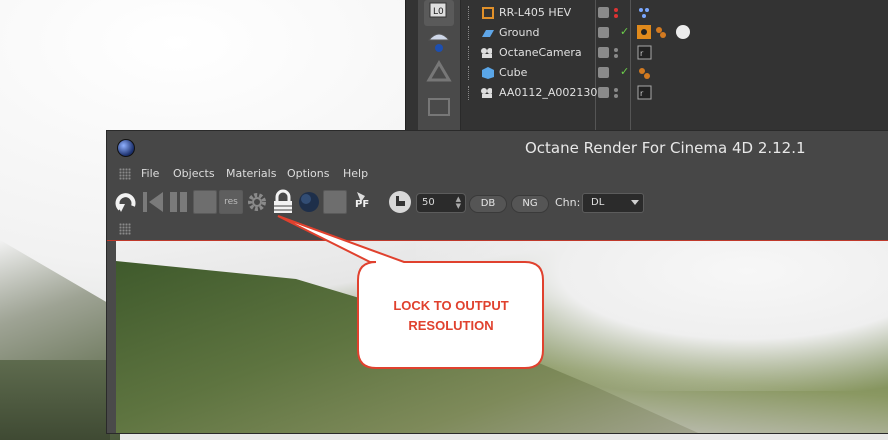  I want to click on list-item: OctaneCamera r, so click(675, 53).